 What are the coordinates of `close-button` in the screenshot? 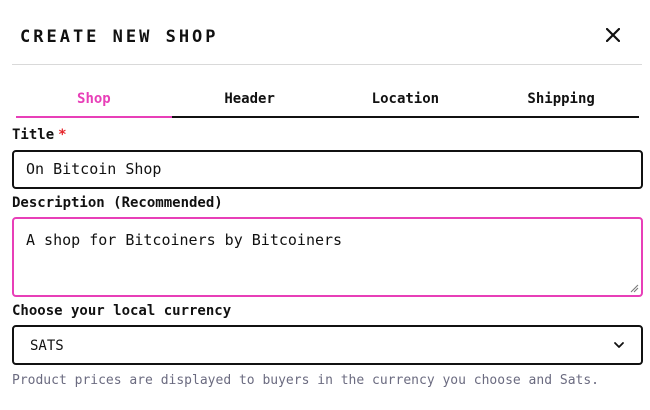 It's located at (613, 35).